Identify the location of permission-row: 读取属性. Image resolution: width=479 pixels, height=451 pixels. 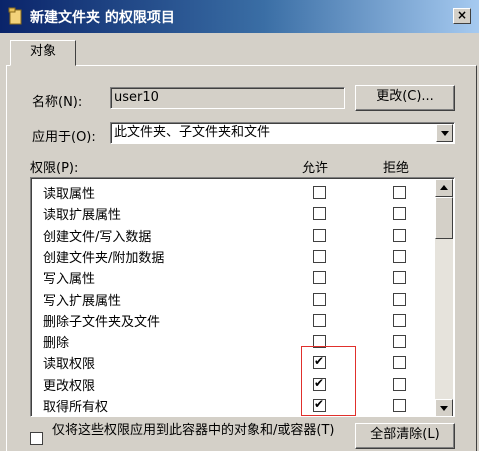
(231, 192).